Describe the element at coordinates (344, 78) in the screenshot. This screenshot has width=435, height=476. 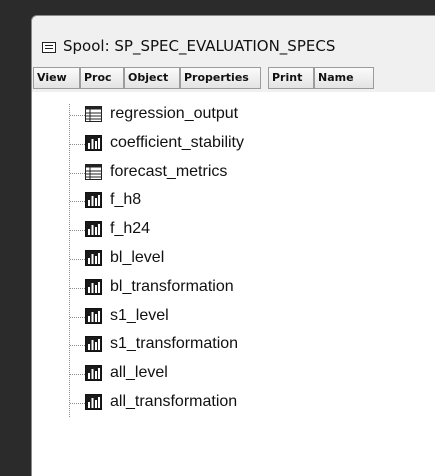
I see `name-button: Name` at that location.